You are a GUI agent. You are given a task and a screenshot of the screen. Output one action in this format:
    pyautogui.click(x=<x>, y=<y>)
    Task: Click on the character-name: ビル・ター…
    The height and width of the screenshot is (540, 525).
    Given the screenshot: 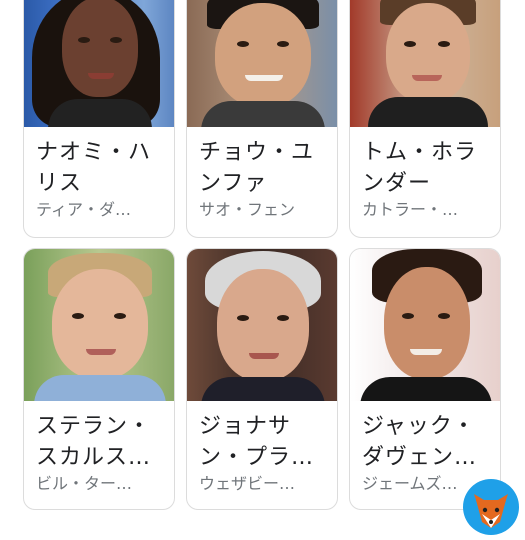 What is the action you would take?
    pyautogui.click(x=84, y=483)
    